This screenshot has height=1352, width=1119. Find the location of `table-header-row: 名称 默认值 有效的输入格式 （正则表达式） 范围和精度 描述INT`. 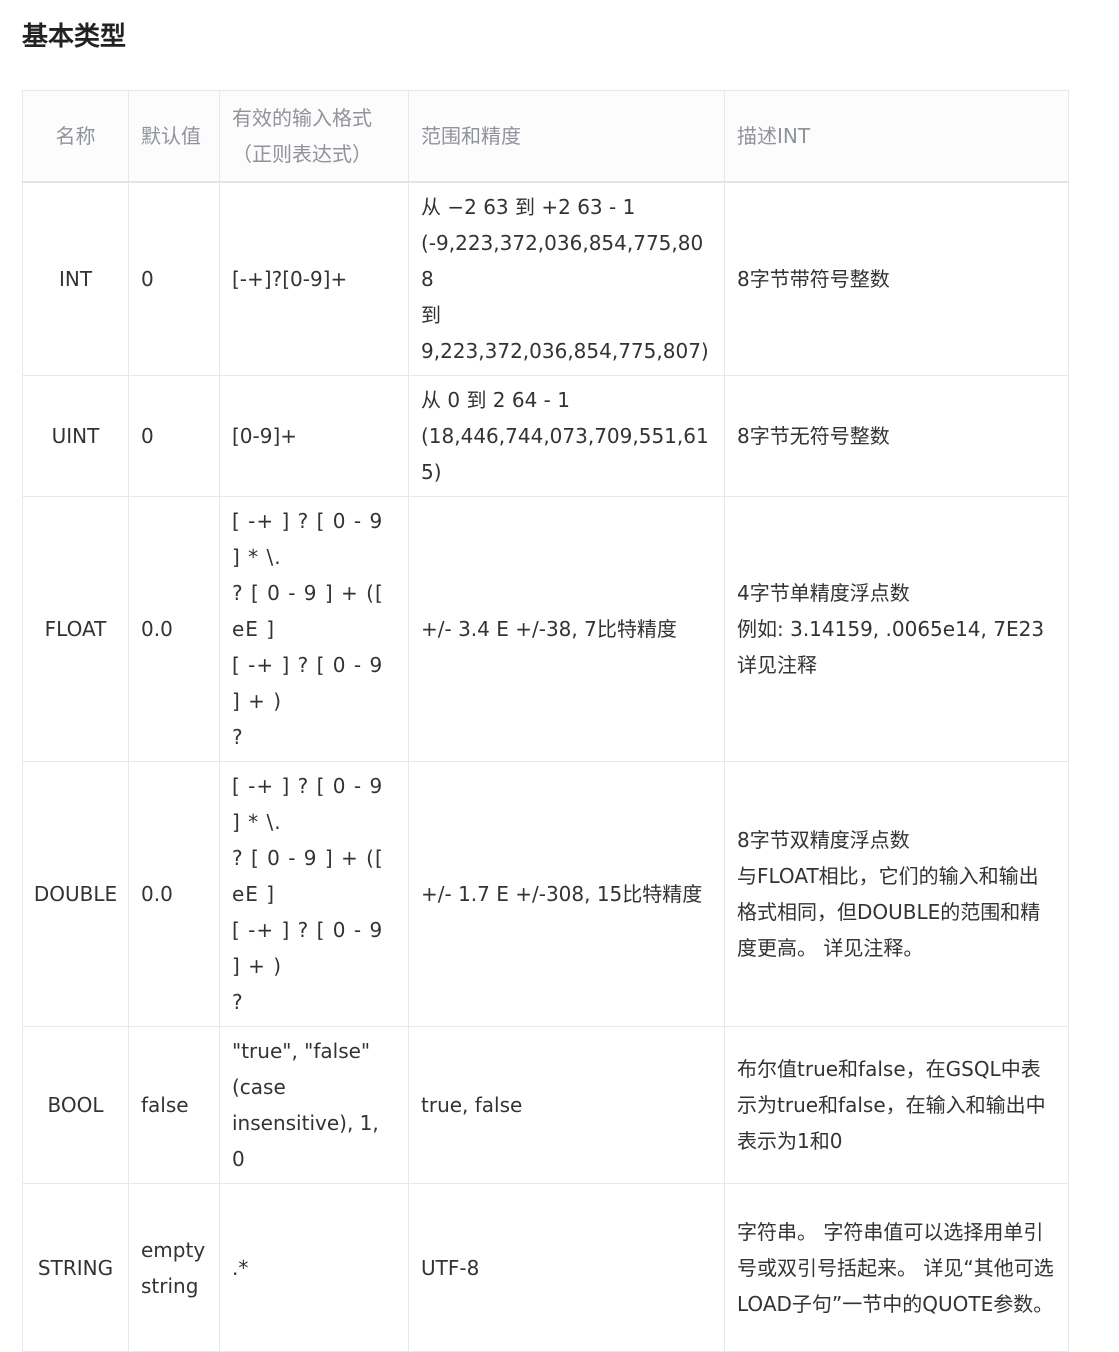

table-header-row: 名称 默认值 有效的输入格式 （正则表达式） 范围和精度 描述INT is located at coordinates (545, 136).